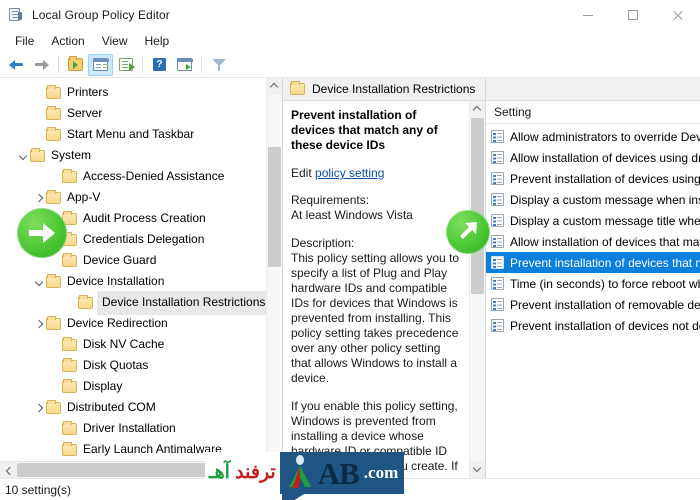  What do you see at coordinates (68, 41) in the screenshot?
I see `menu-action: Action` at bounding box center [68, 41].